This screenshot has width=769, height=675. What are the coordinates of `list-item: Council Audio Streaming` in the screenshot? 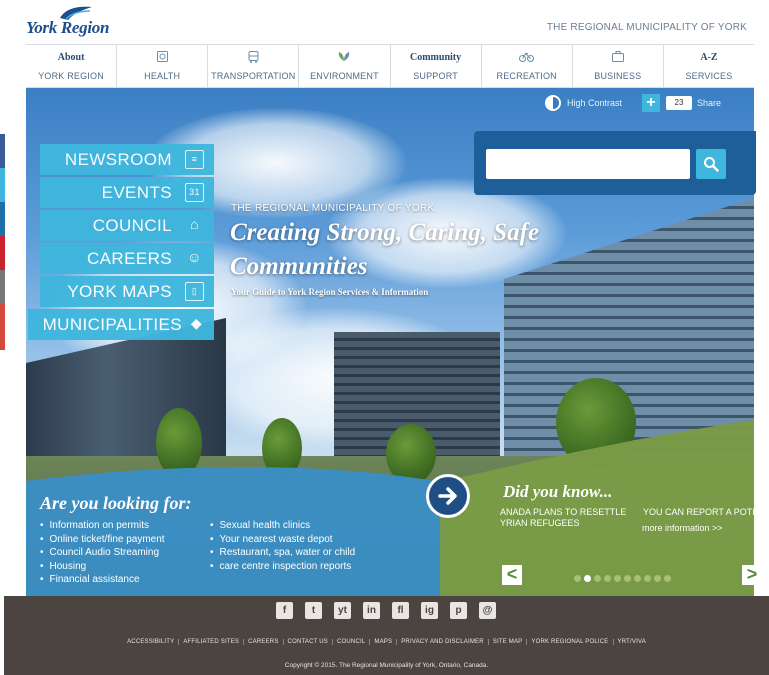 It's located at (102, 553).